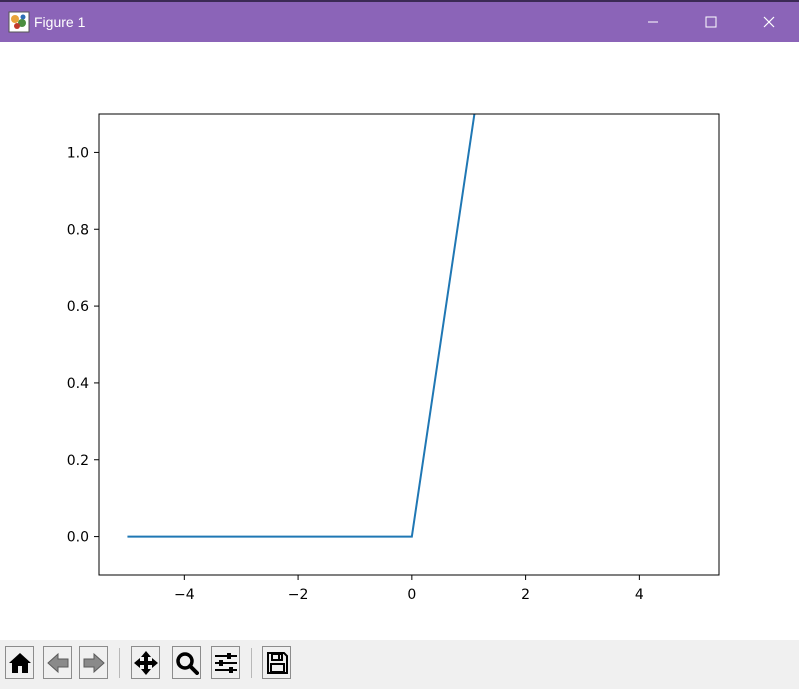  I want to click on forward-button, so click(93, 662).